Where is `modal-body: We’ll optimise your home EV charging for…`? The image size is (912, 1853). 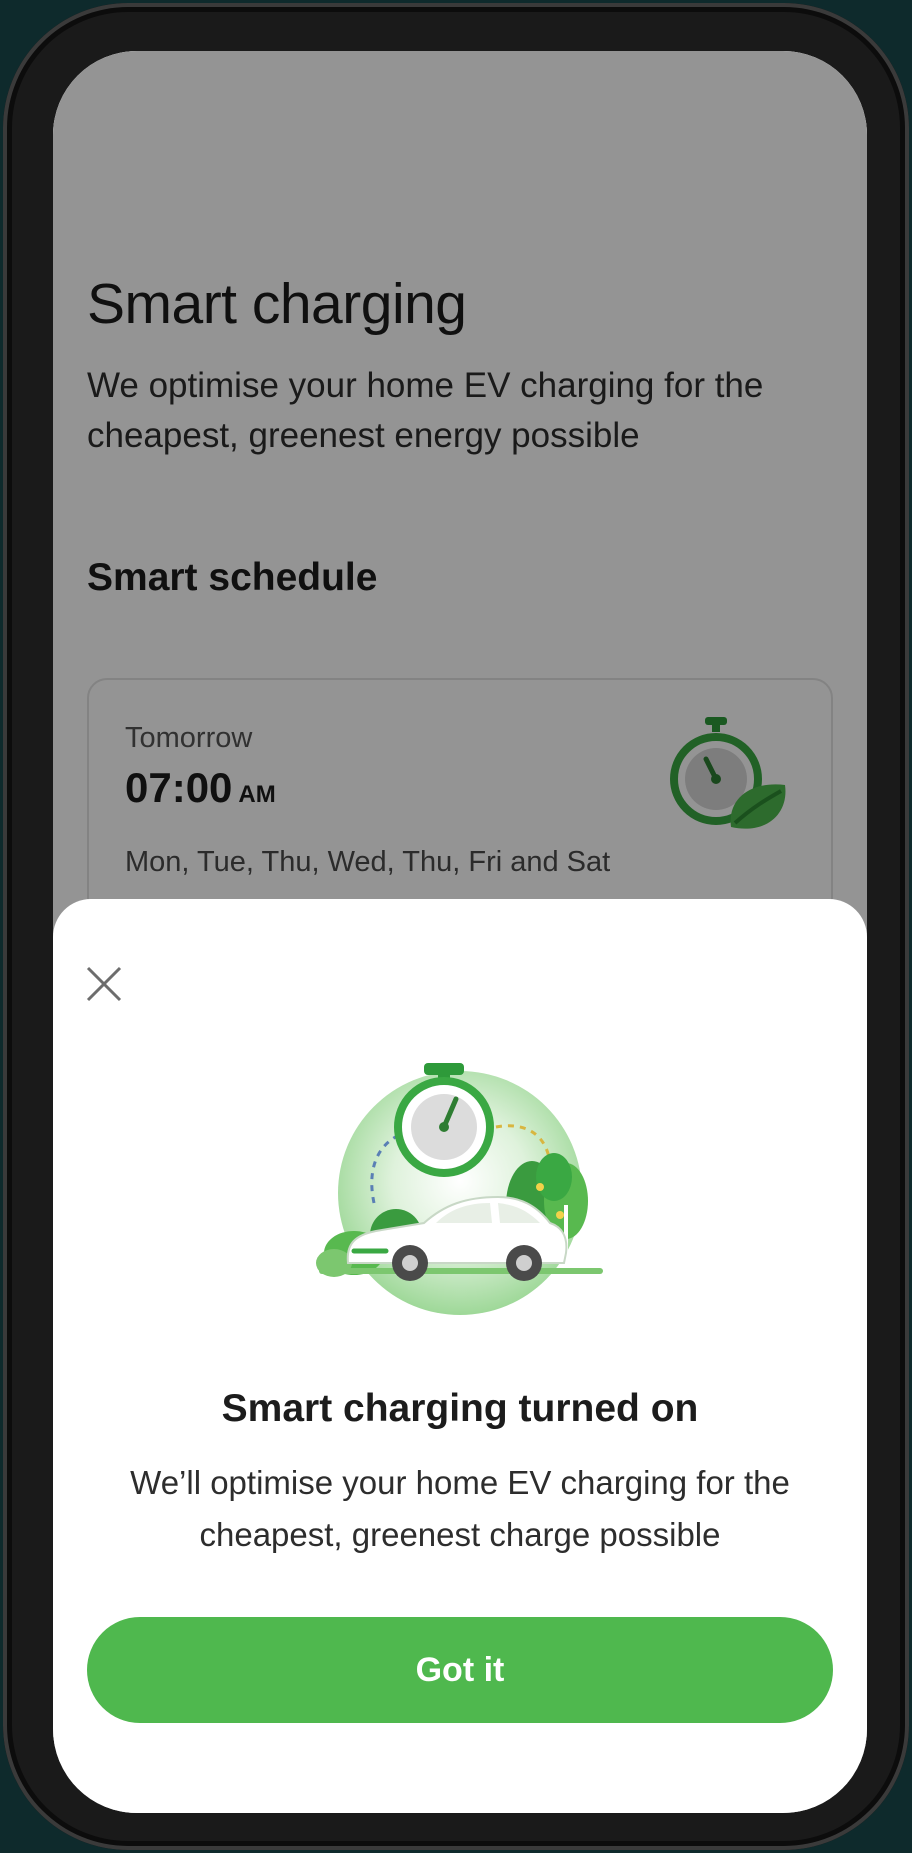 modal-body: We’ll optimise your home EV charging for… is located at coordinates (460, 1508).